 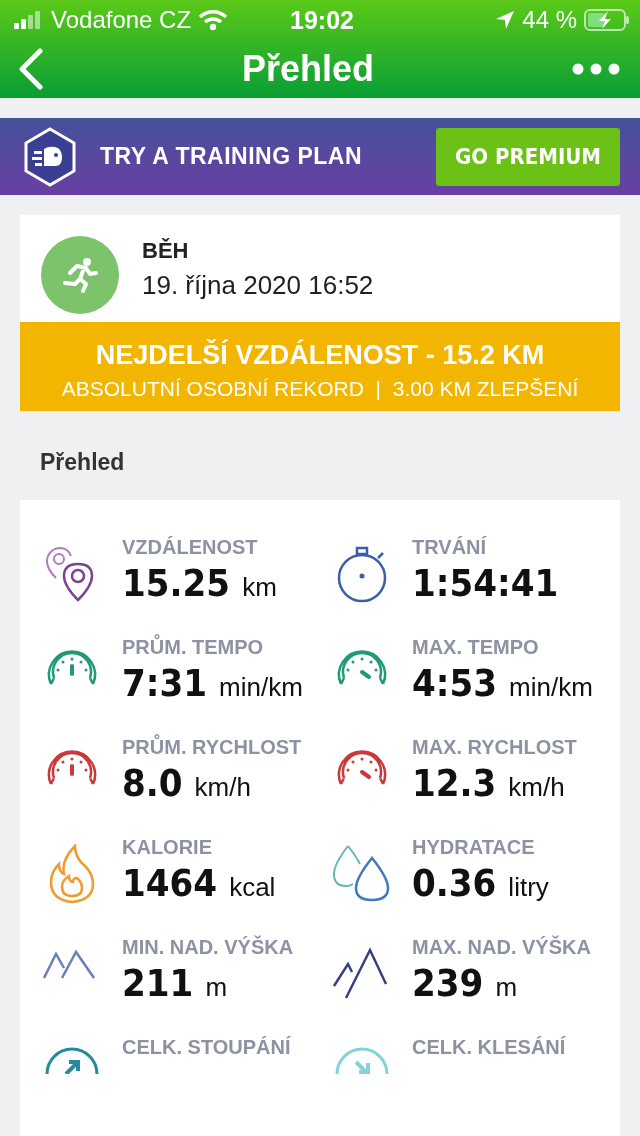 I want to click on battery-charging-icon, so click(x=607, y=20).